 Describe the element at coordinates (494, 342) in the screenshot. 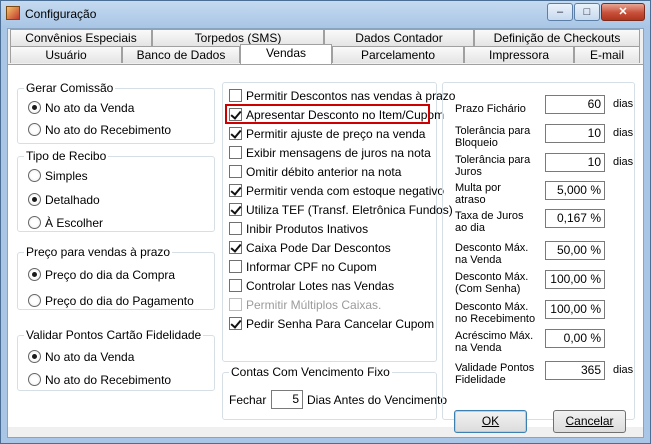

I see `param-label: Acréscimo Máx. na Venda` at that location.